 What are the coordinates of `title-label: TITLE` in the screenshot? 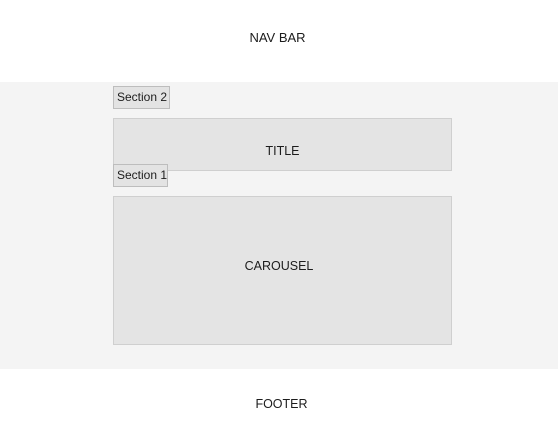 It's located at (282, 151).